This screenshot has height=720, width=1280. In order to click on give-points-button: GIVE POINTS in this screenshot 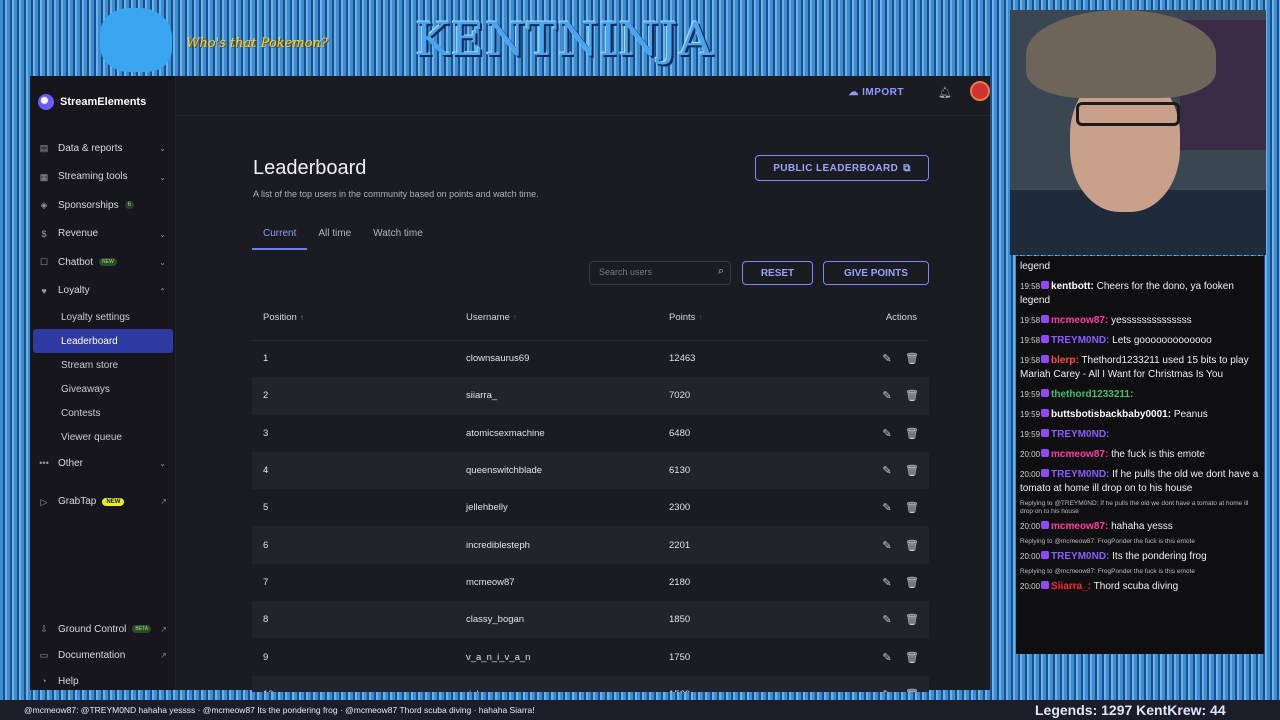, I will do `click(876, 273)`.